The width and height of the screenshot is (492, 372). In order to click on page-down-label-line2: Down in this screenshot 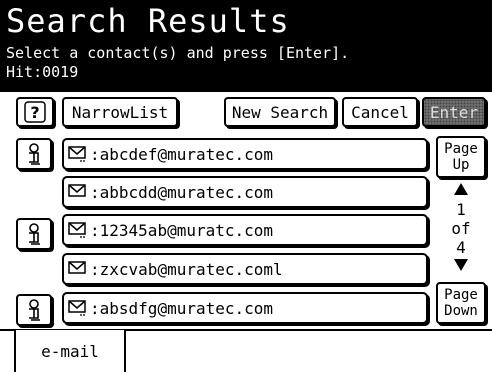, I will do `click(461, 311)`.